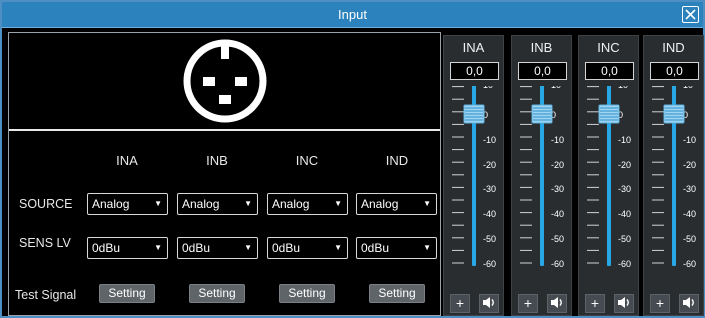 The height and width of the screenshot is (318, 705). I want to click on channel-header-ina: INA, so click(127, 160).